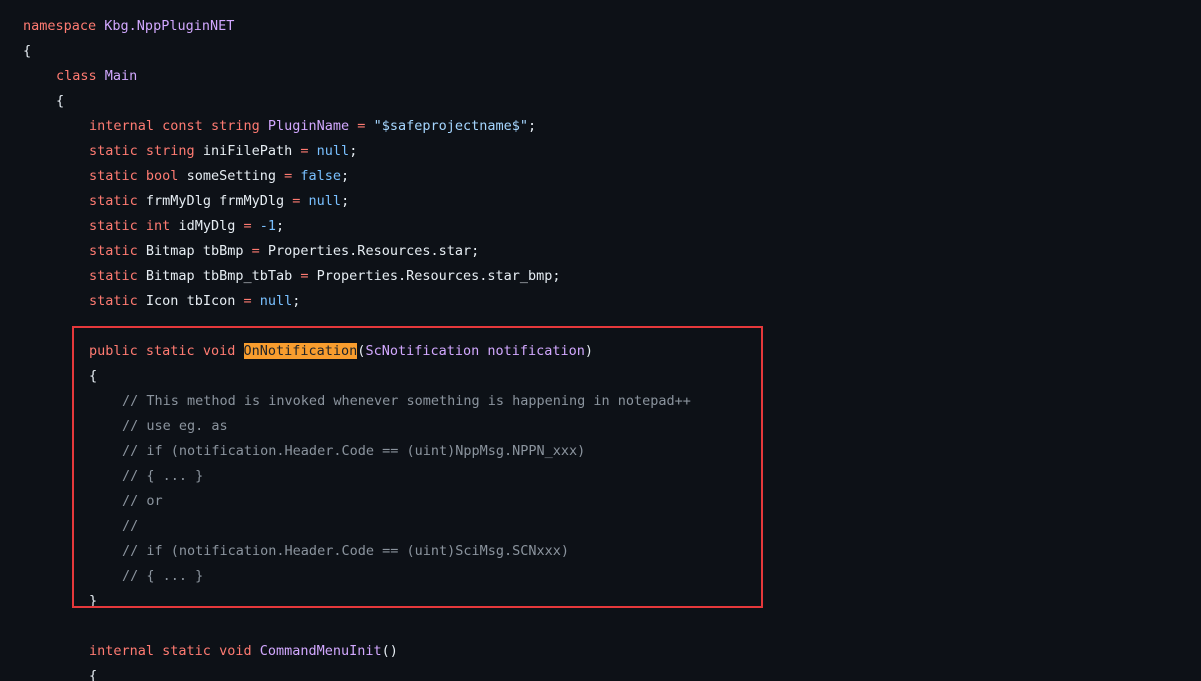 The height and width of the screenshot is (681, 1201). What do you see at coordinates (211, 301) in the screenshot?
I see `field-name: tbIcon` at bounding box center [211, 301].